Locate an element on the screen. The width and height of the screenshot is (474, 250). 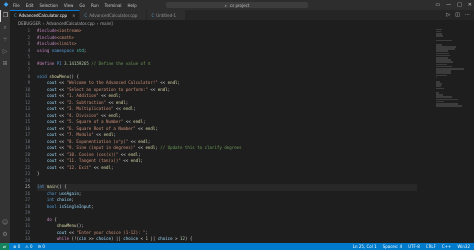
breadcrumb-item: DEBUGGER is located at coordinates (29, 23).